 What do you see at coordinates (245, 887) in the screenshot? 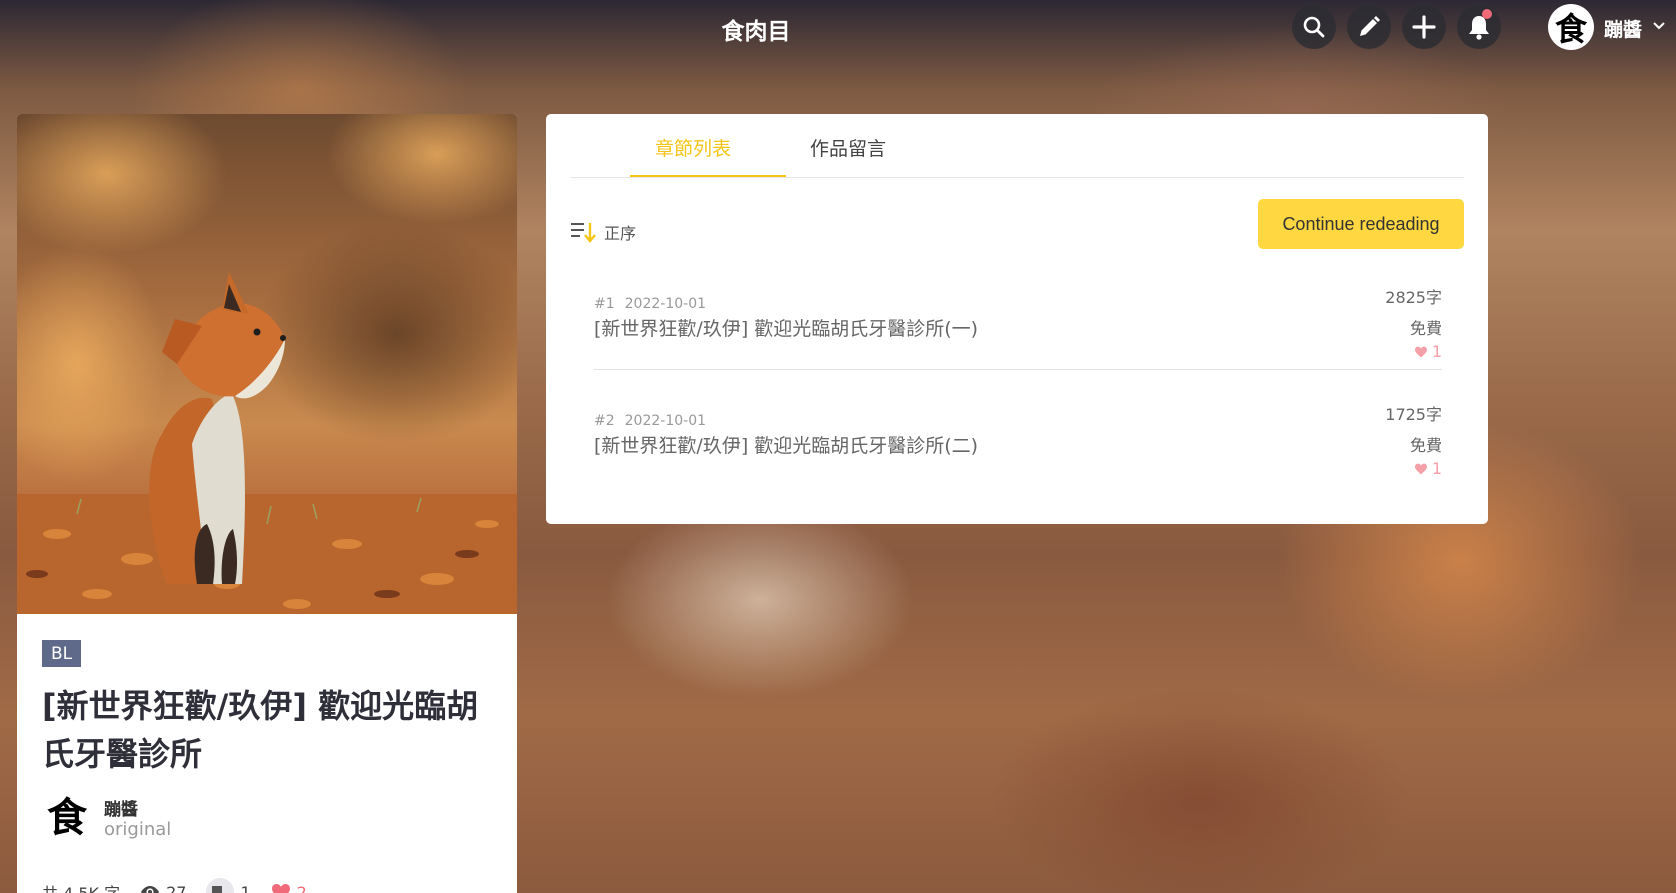
I see `bookmark-count: 1` at bounding box center [245, 887].